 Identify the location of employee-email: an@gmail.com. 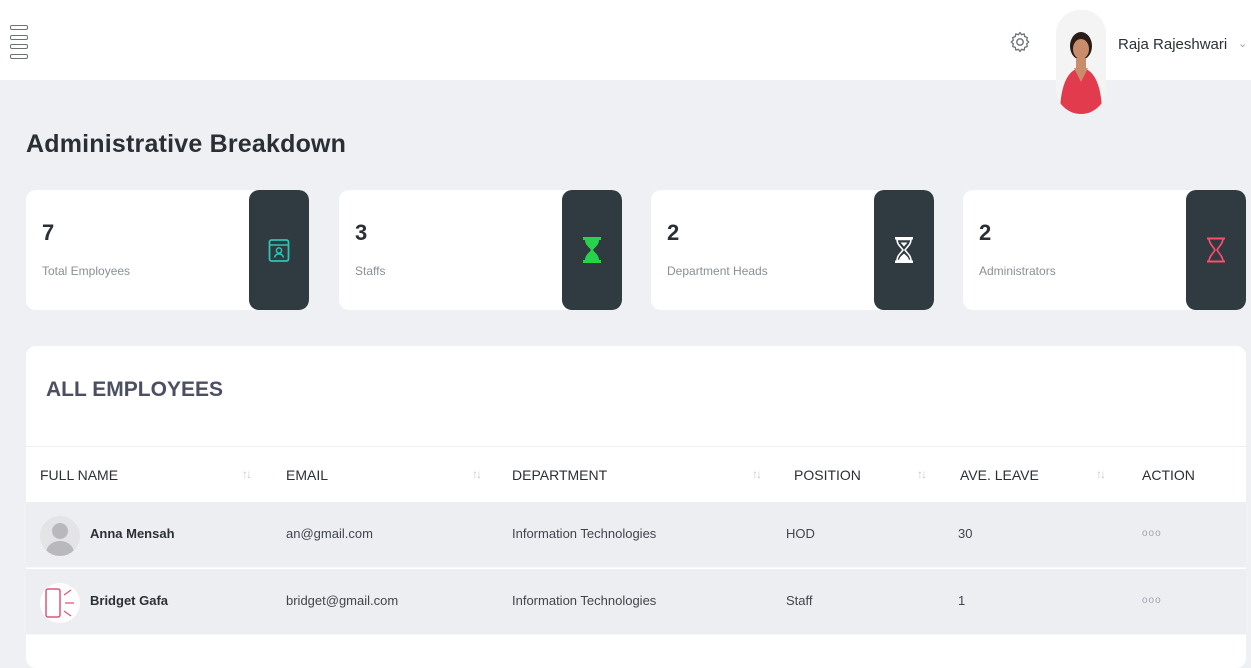
(329, 533).